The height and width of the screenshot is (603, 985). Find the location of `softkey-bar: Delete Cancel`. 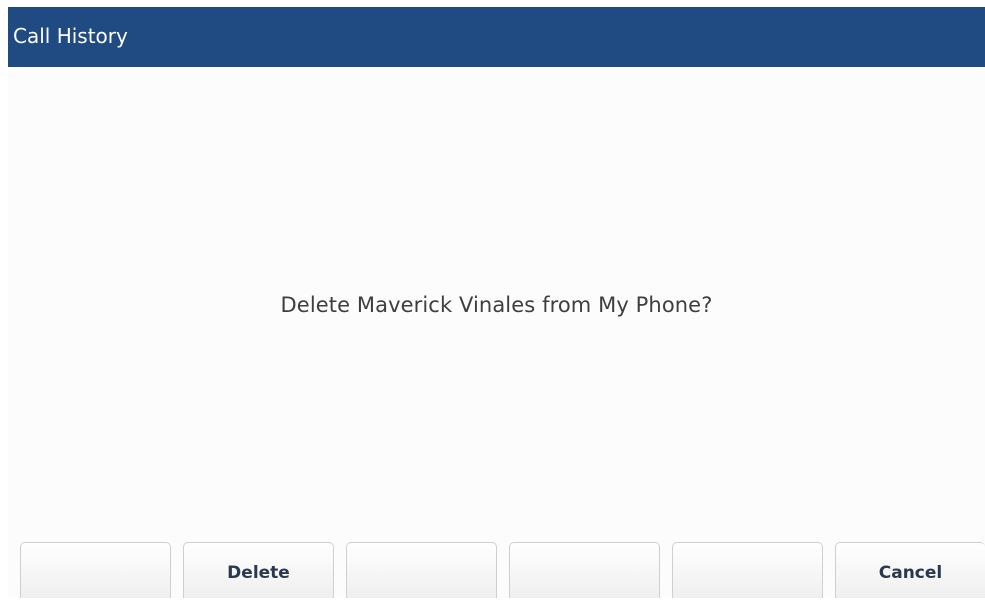

softkey-bar: Delete Cancel is located at coordinates (496, 570).